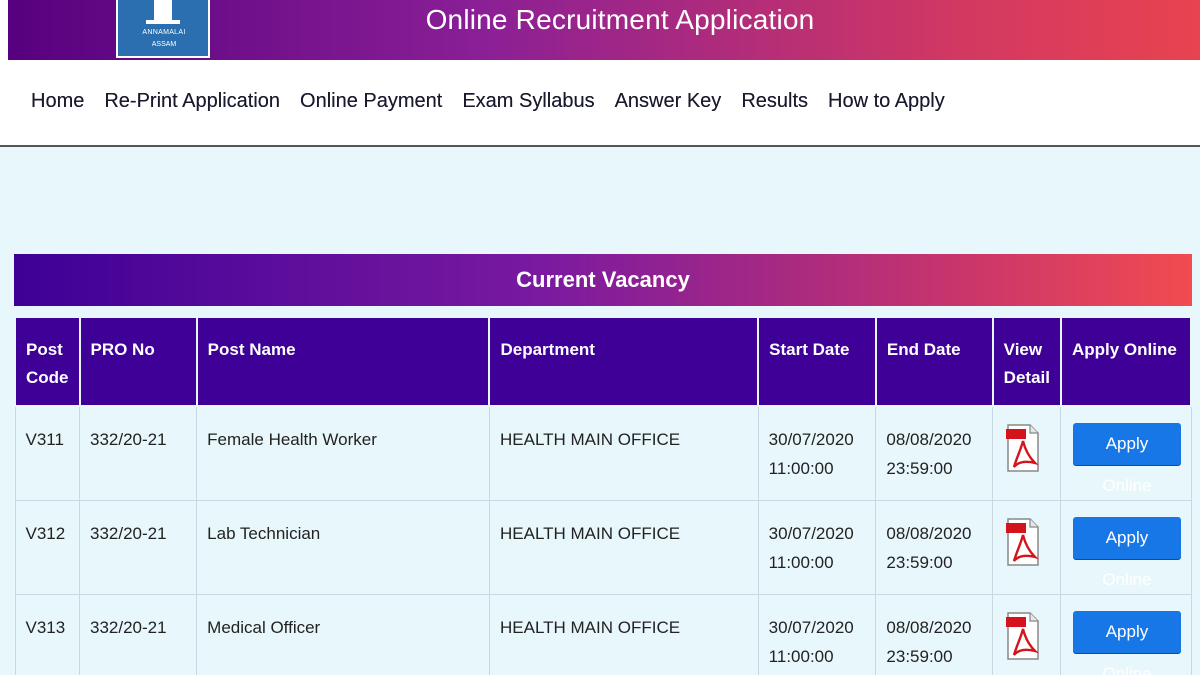 The height and width of the screenshot is (675, 1200). What do you see at coordinates (624, 361) in the screenshot?
I see `col-header-department: Department` at bounding box center [624, 361].